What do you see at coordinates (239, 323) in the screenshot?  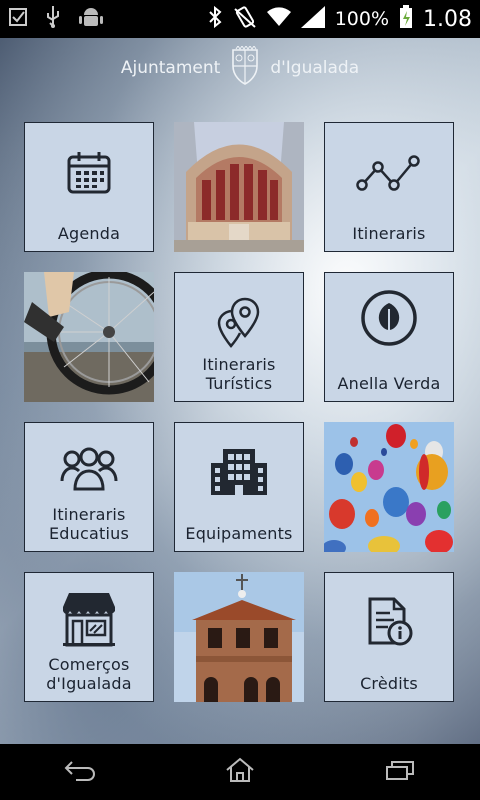 I see `map-pins-icon` at bounding box center [239, 323].